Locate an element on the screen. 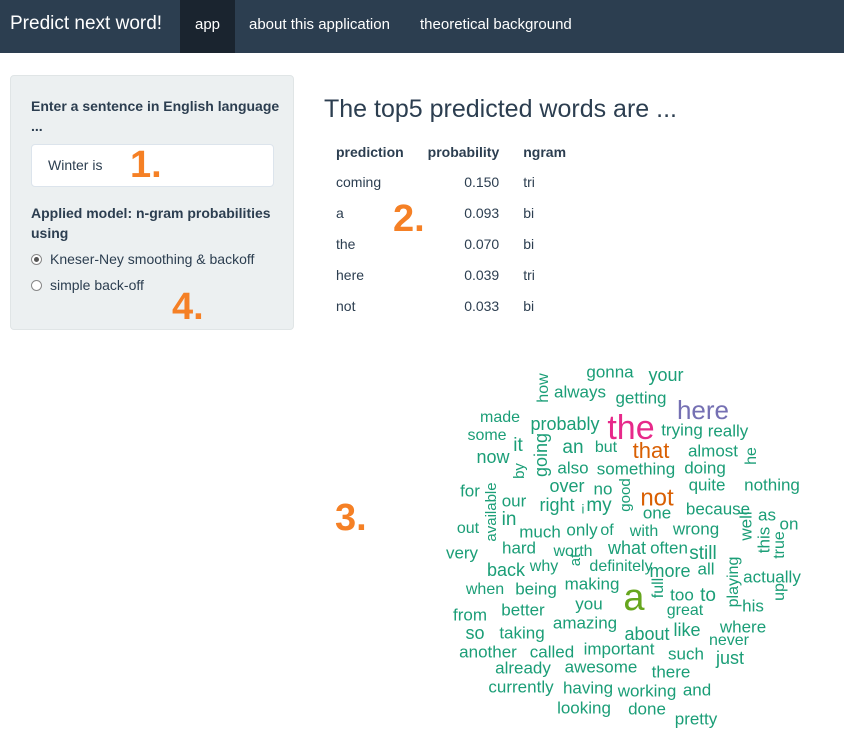 Image resolution: width=844 pixels, height=754 pixels. cloud-word: what is located at coordinates (626, 548).